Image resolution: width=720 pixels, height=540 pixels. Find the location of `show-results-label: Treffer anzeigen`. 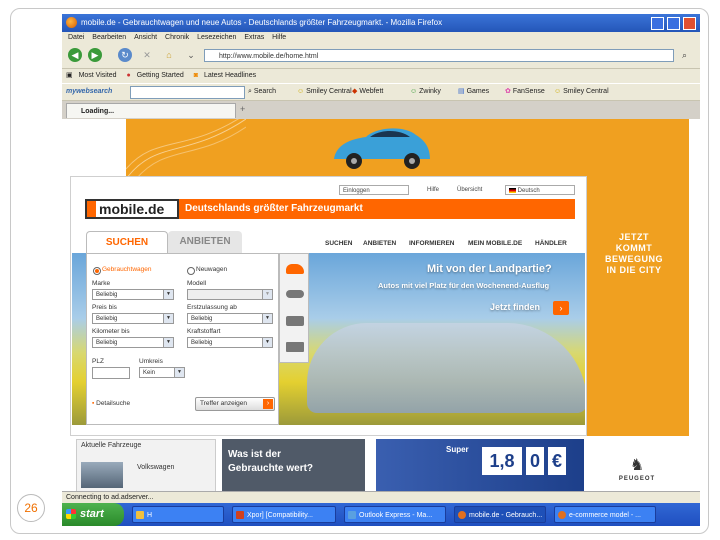

show-results-label: Treffer anzeigen is located at coordinates (223, 403).